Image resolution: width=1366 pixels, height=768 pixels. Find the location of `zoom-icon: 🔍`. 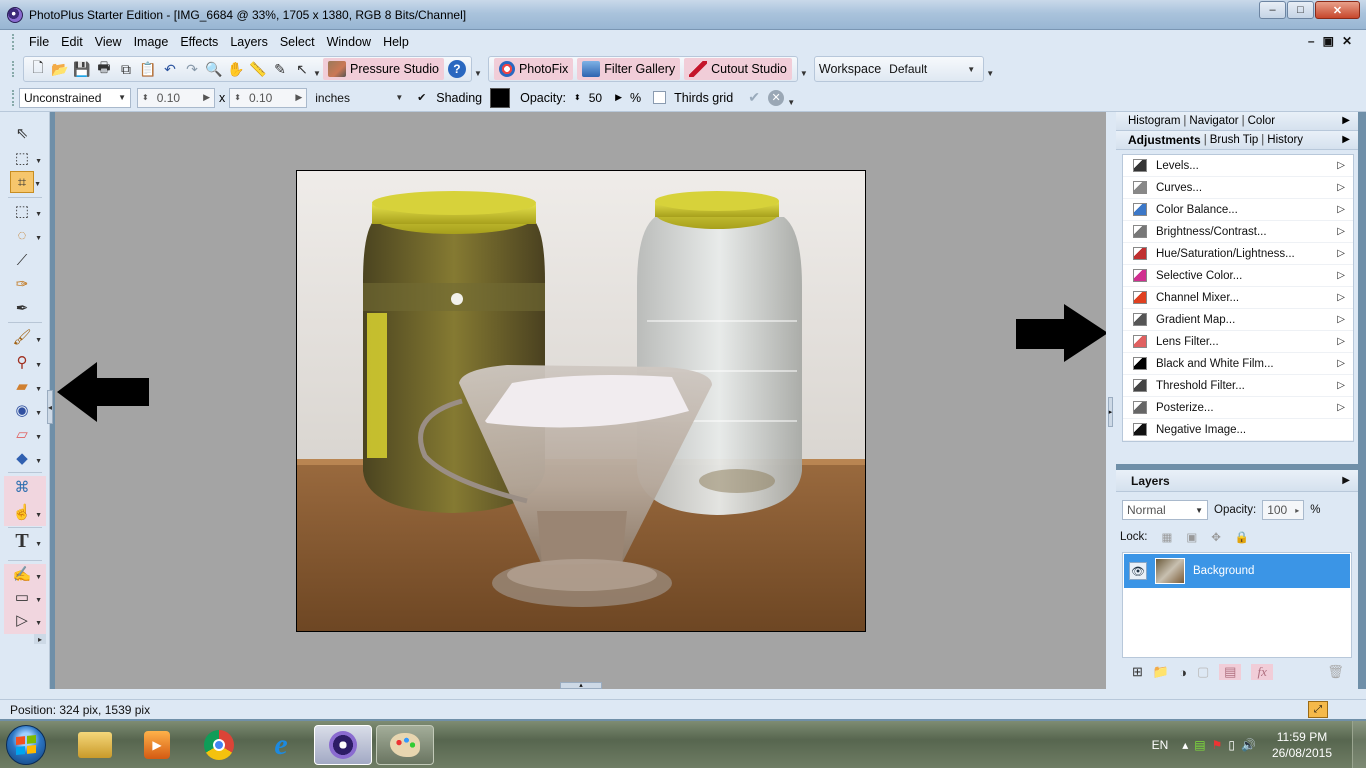

zoom-icon: 🔍 is located at coordinates (214, 69).